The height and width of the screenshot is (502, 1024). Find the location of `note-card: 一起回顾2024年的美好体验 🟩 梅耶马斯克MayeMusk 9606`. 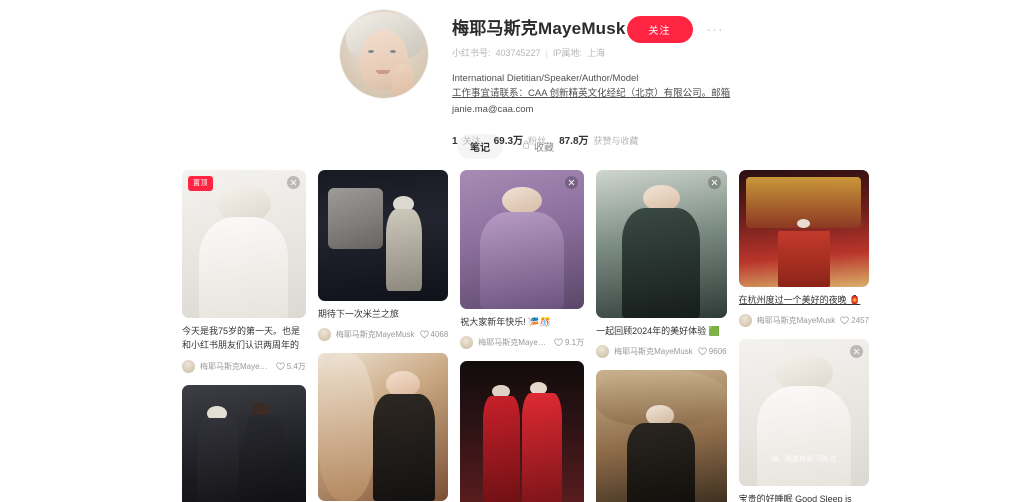

note-card: 一起回顾2024年的美好体验 🟩 梅耶马斯克MayeMusk 9606 is located at coordinates (661, 264).